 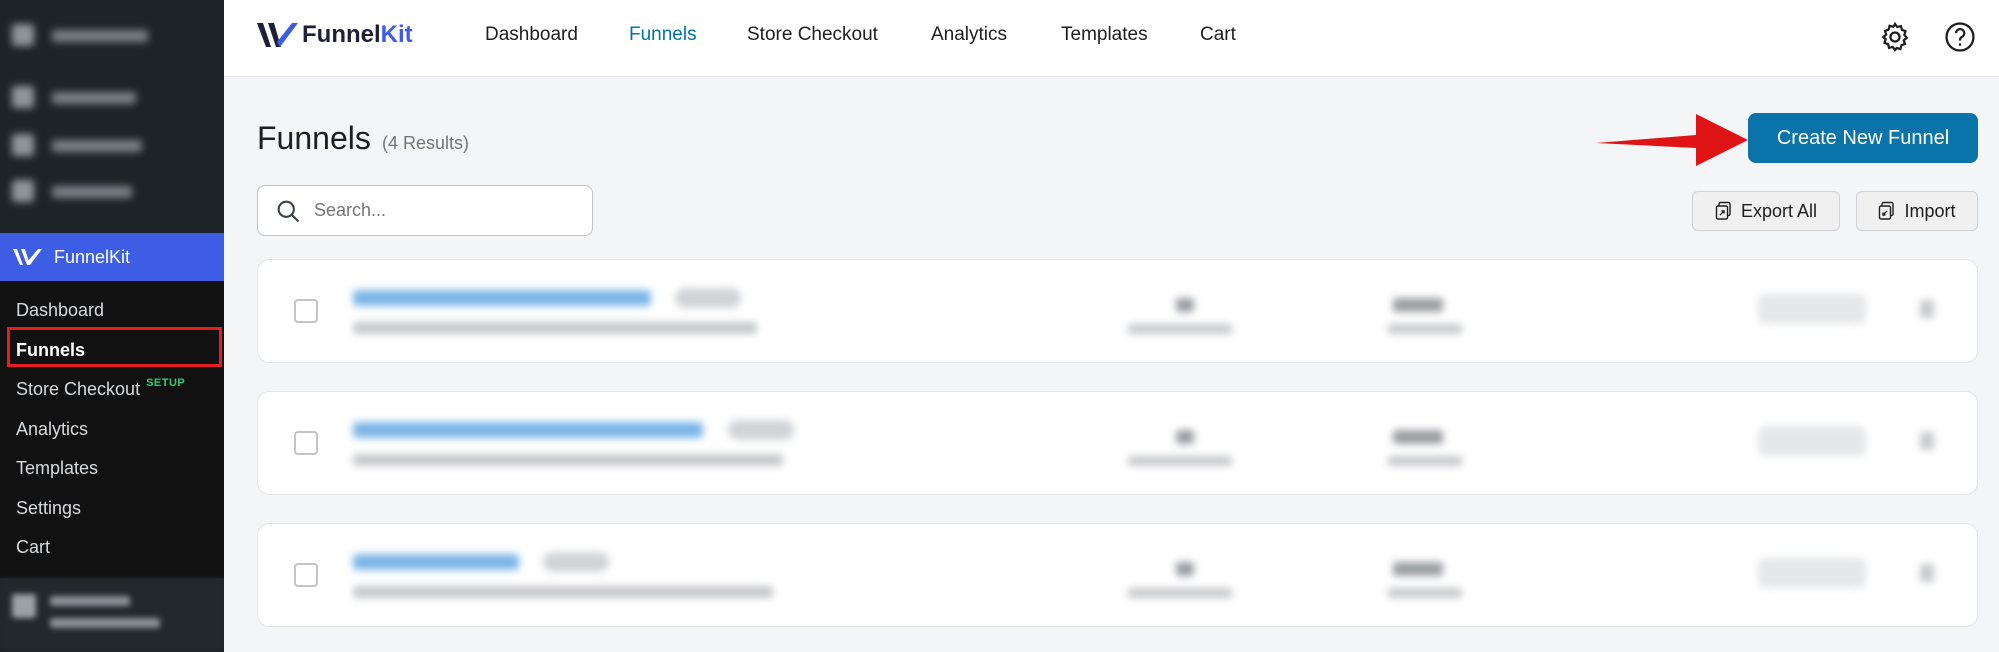 I want to click on sidebar-item-label: Dashboard, so click(x=60, y=310).